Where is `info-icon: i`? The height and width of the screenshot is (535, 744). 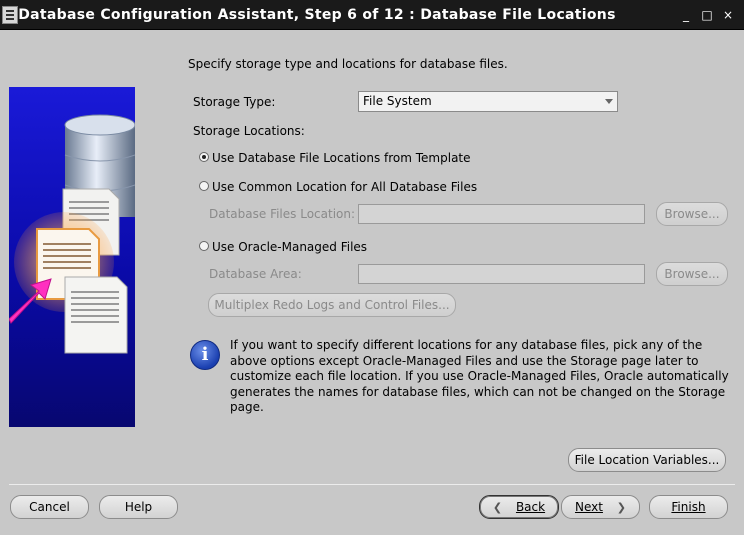
info-icon: i is located at coordinates (205, 355).